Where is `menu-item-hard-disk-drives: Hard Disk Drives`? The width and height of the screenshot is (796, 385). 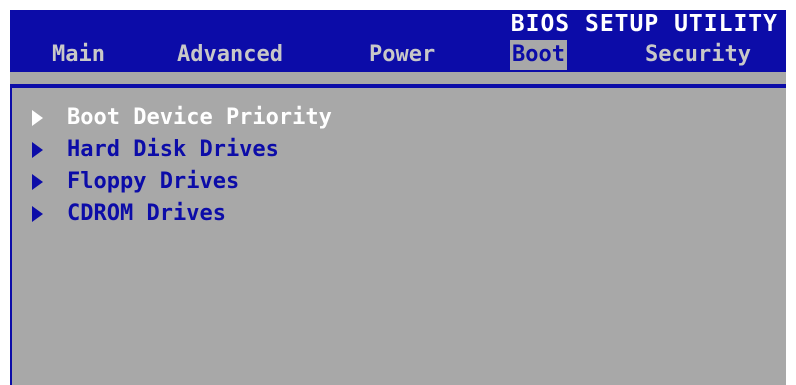 menu-item-hard-disk-drives: Hard Disk Drives is located at coordinates (182, 150).